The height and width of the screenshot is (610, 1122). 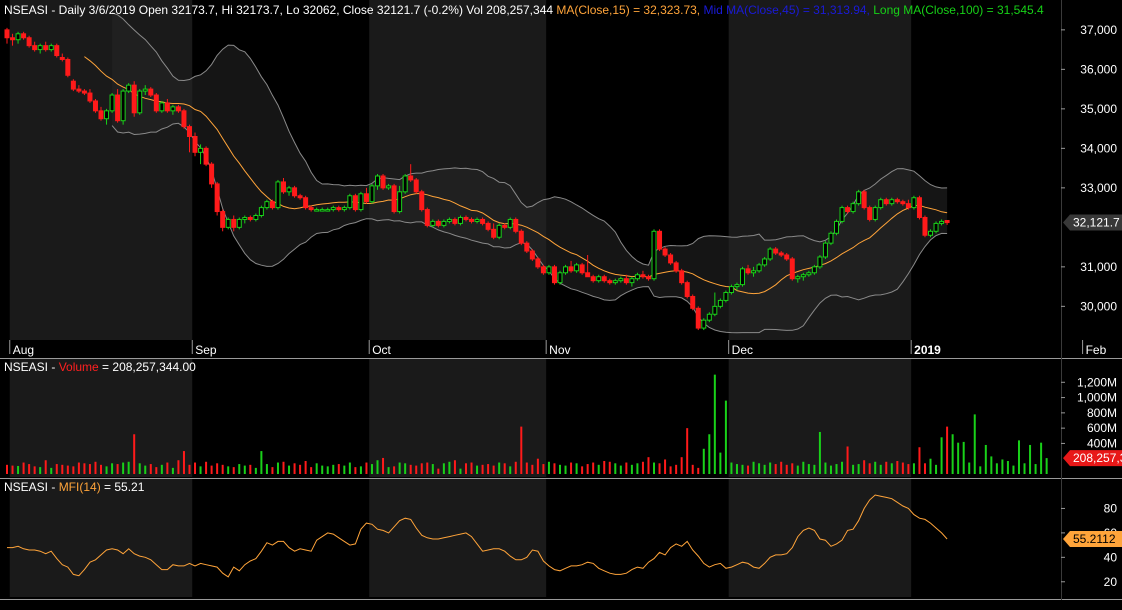 What do you see at coordinates (78, 367) in the screenshot?
I see `volume-header-label: Volume` at bounding box center [78, 367].